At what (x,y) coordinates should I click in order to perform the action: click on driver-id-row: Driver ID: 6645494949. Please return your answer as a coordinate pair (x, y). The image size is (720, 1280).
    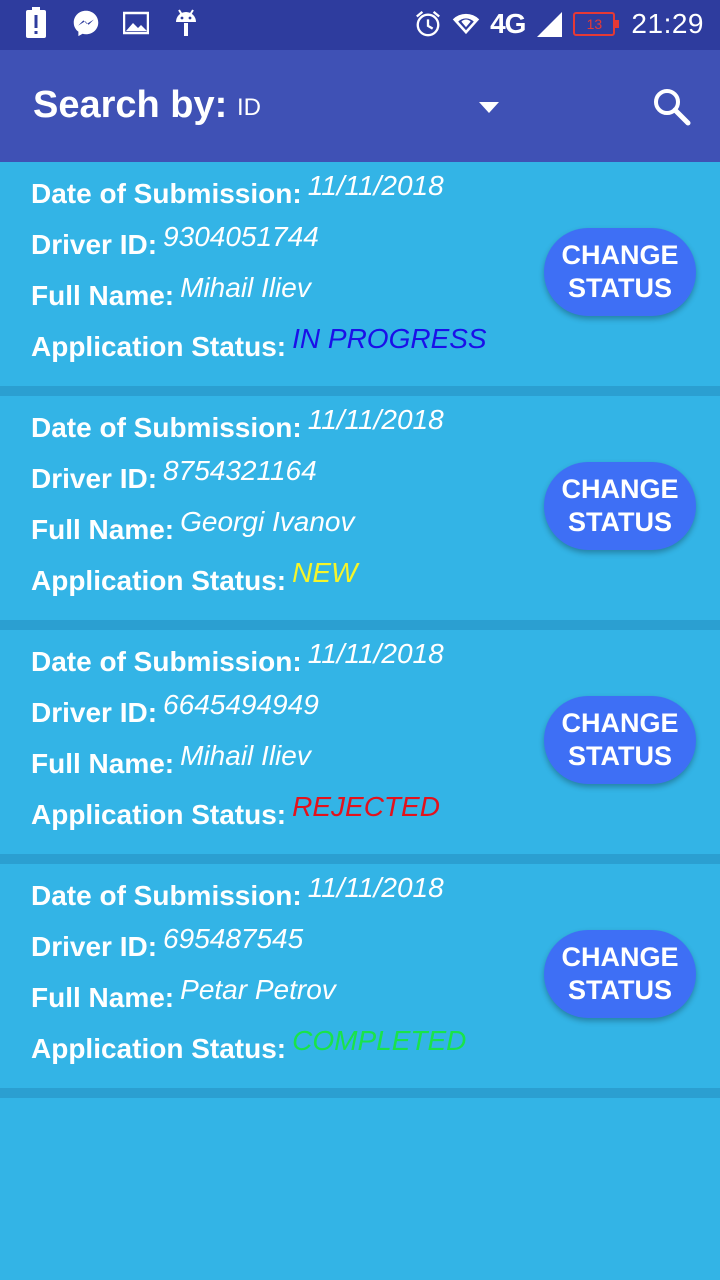
    Looking at the image, I should click on (175, 709).